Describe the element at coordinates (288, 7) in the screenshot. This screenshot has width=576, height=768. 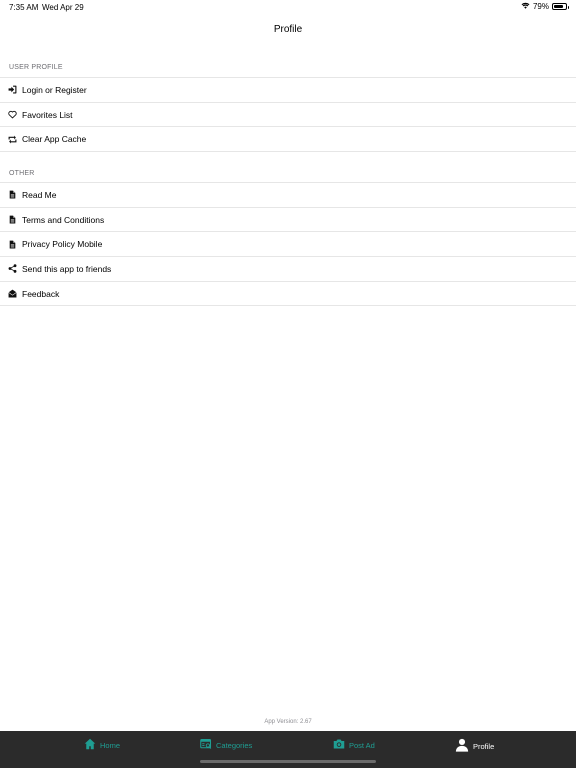
I see `status-bar: 7:35 AM Wed Apr 29 79%` at that location.